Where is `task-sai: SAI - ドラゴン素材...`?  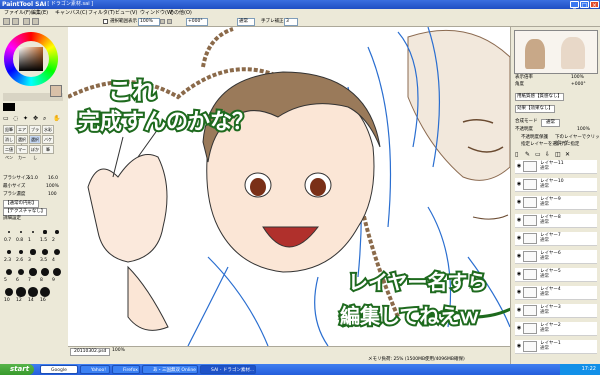
task-sai: SAI - ドラゴン素材... is located at coordinates (228, 369).